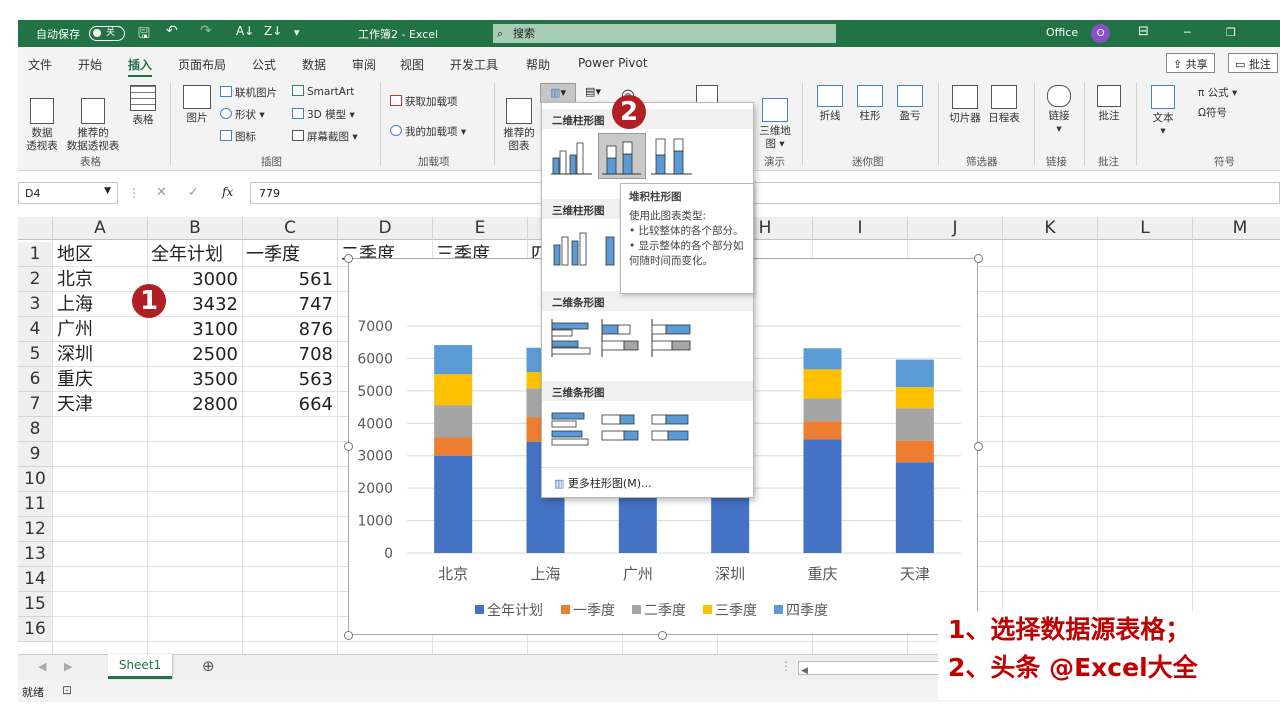  I want to click on pivot-table-button: 数据 透视表, so click(42, 119).